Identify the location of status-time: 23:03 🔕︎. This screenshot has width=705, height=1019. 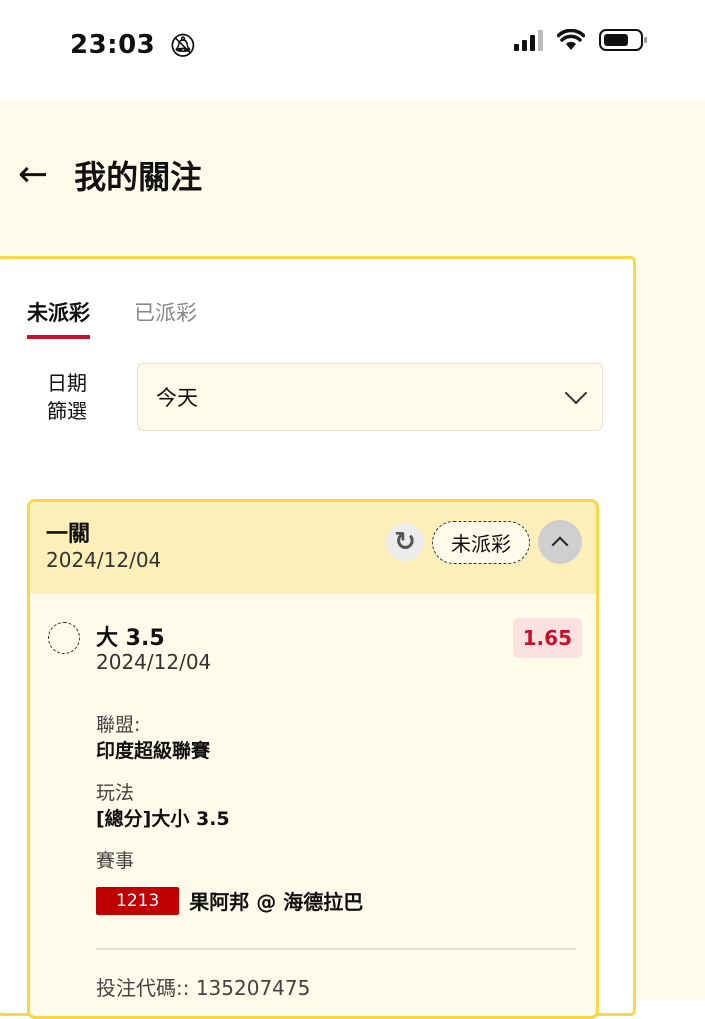
(133, 45).